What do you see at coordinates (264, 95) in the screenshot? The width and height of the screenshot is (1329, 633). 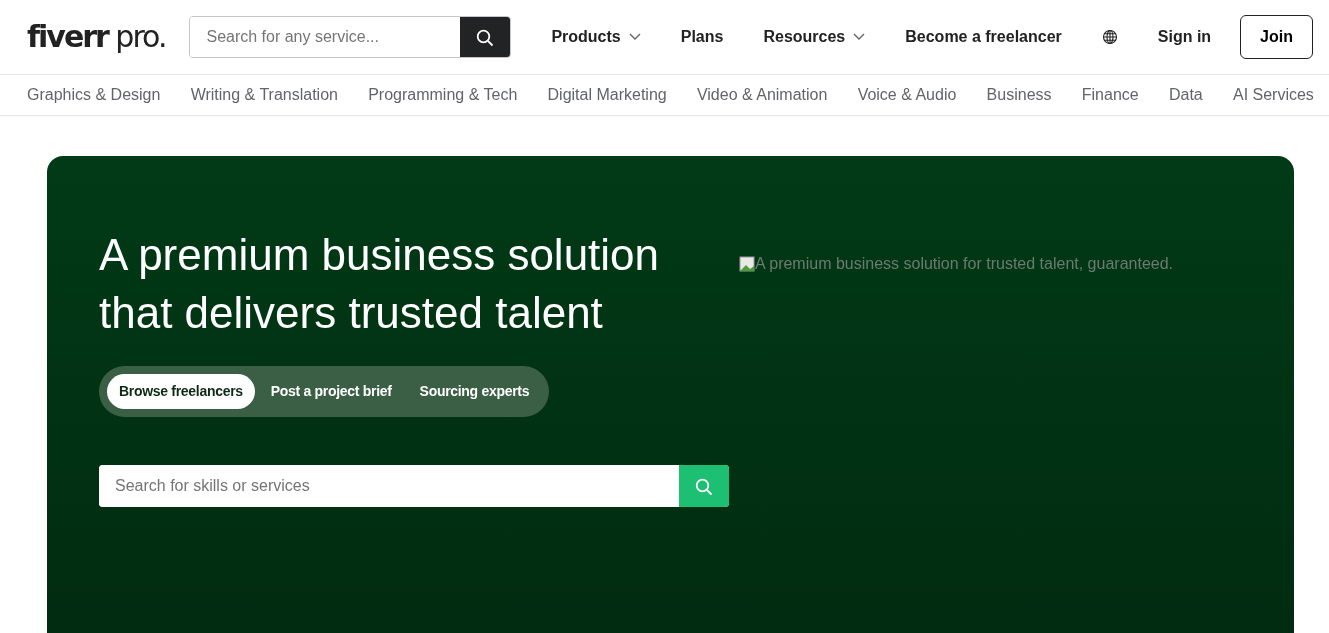 I see `category-link: Writing & Translation` at bounding box center [264, 95].